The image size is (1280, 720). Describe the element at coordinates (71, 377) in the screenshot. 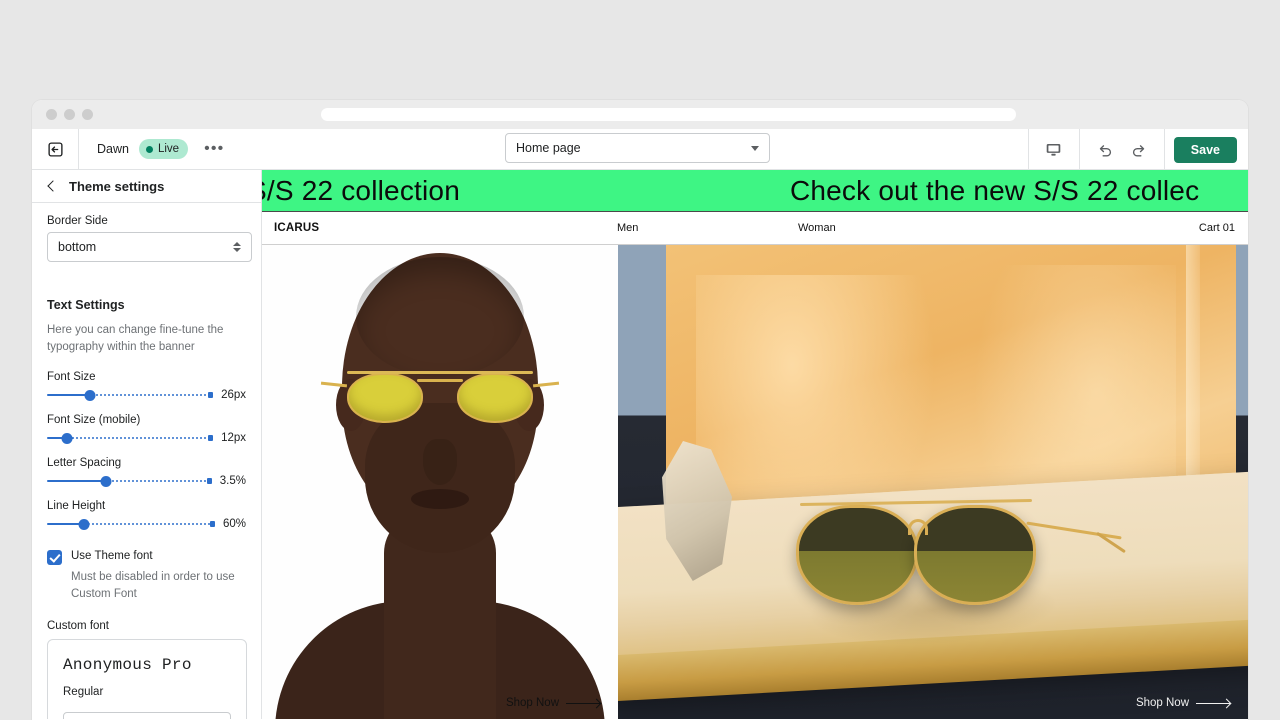

I see `slider-label: Font Size` at that location.